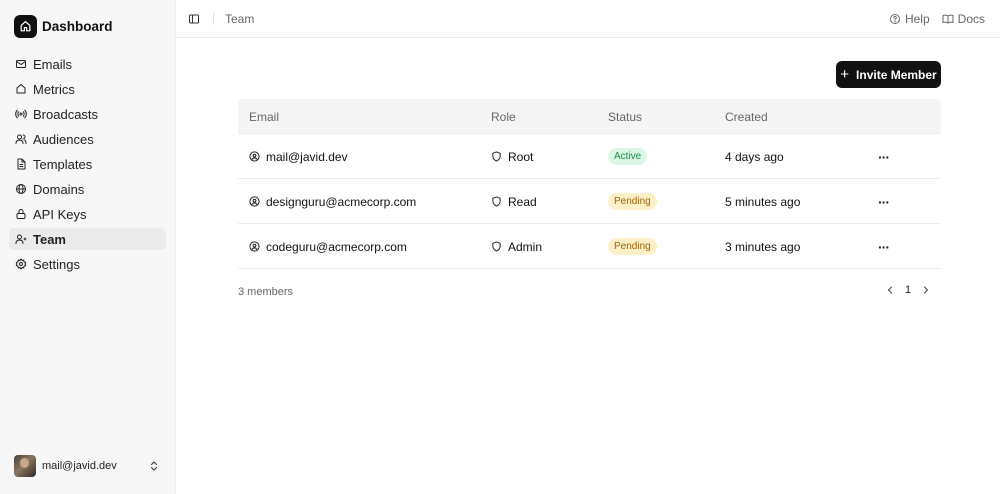 This screenshot has width=1000, height=494. I want to click on docs-label: Docs, so click(971, 19).